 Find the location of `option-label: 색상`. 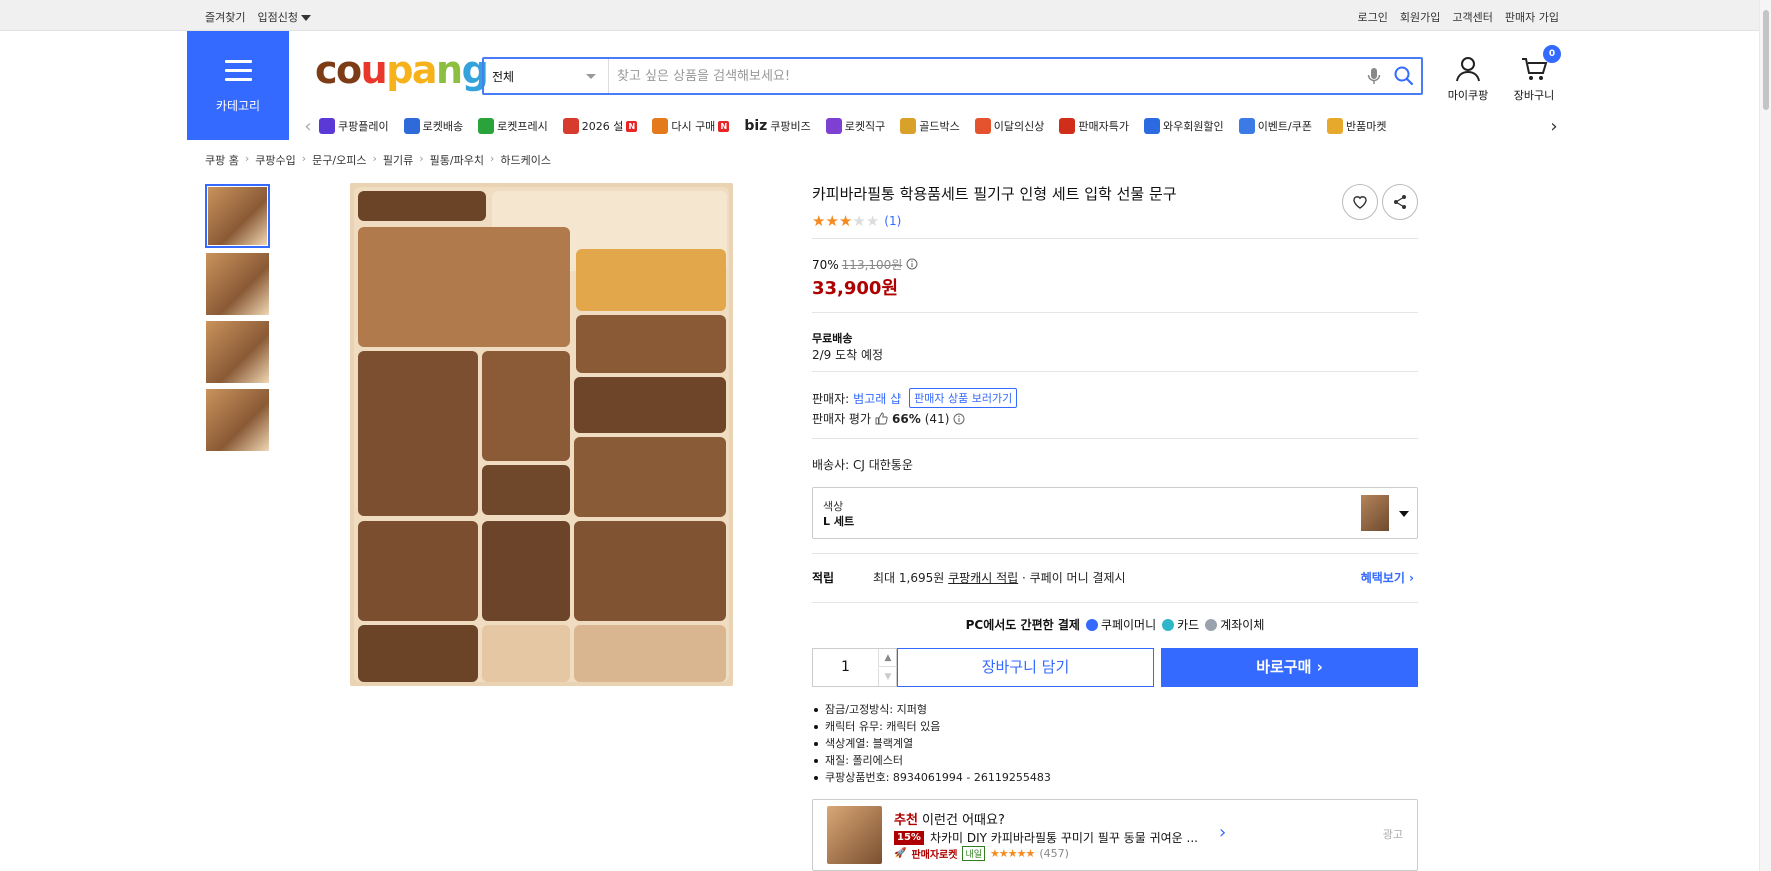

option-label: 색상 is located at coordinates (833, 506).